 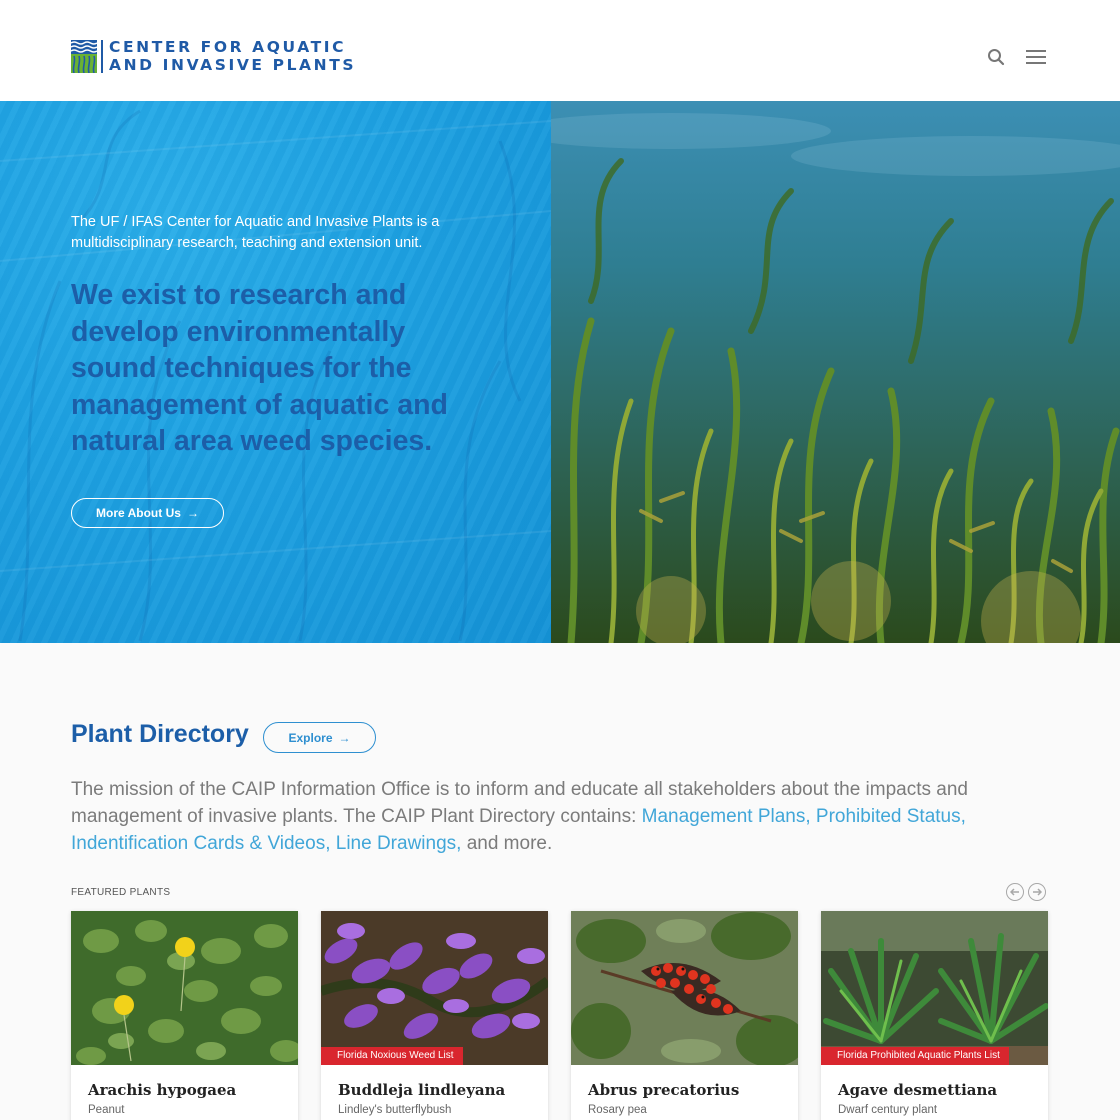 I want to click on plant-card: Arachis hypogaea Peanut, so click(x=184, y=1015).